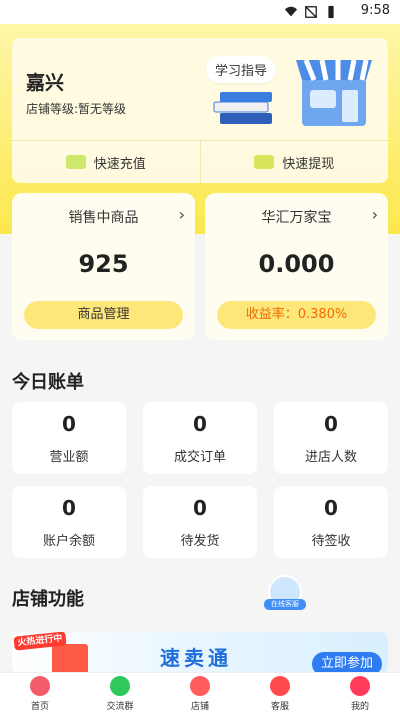 The width and height of the screenshot is (400, 712). What do you see at coordinates (200, 12) in the screenshot?
I see `status-bar: 9:58` at bounding box center [200, 12].